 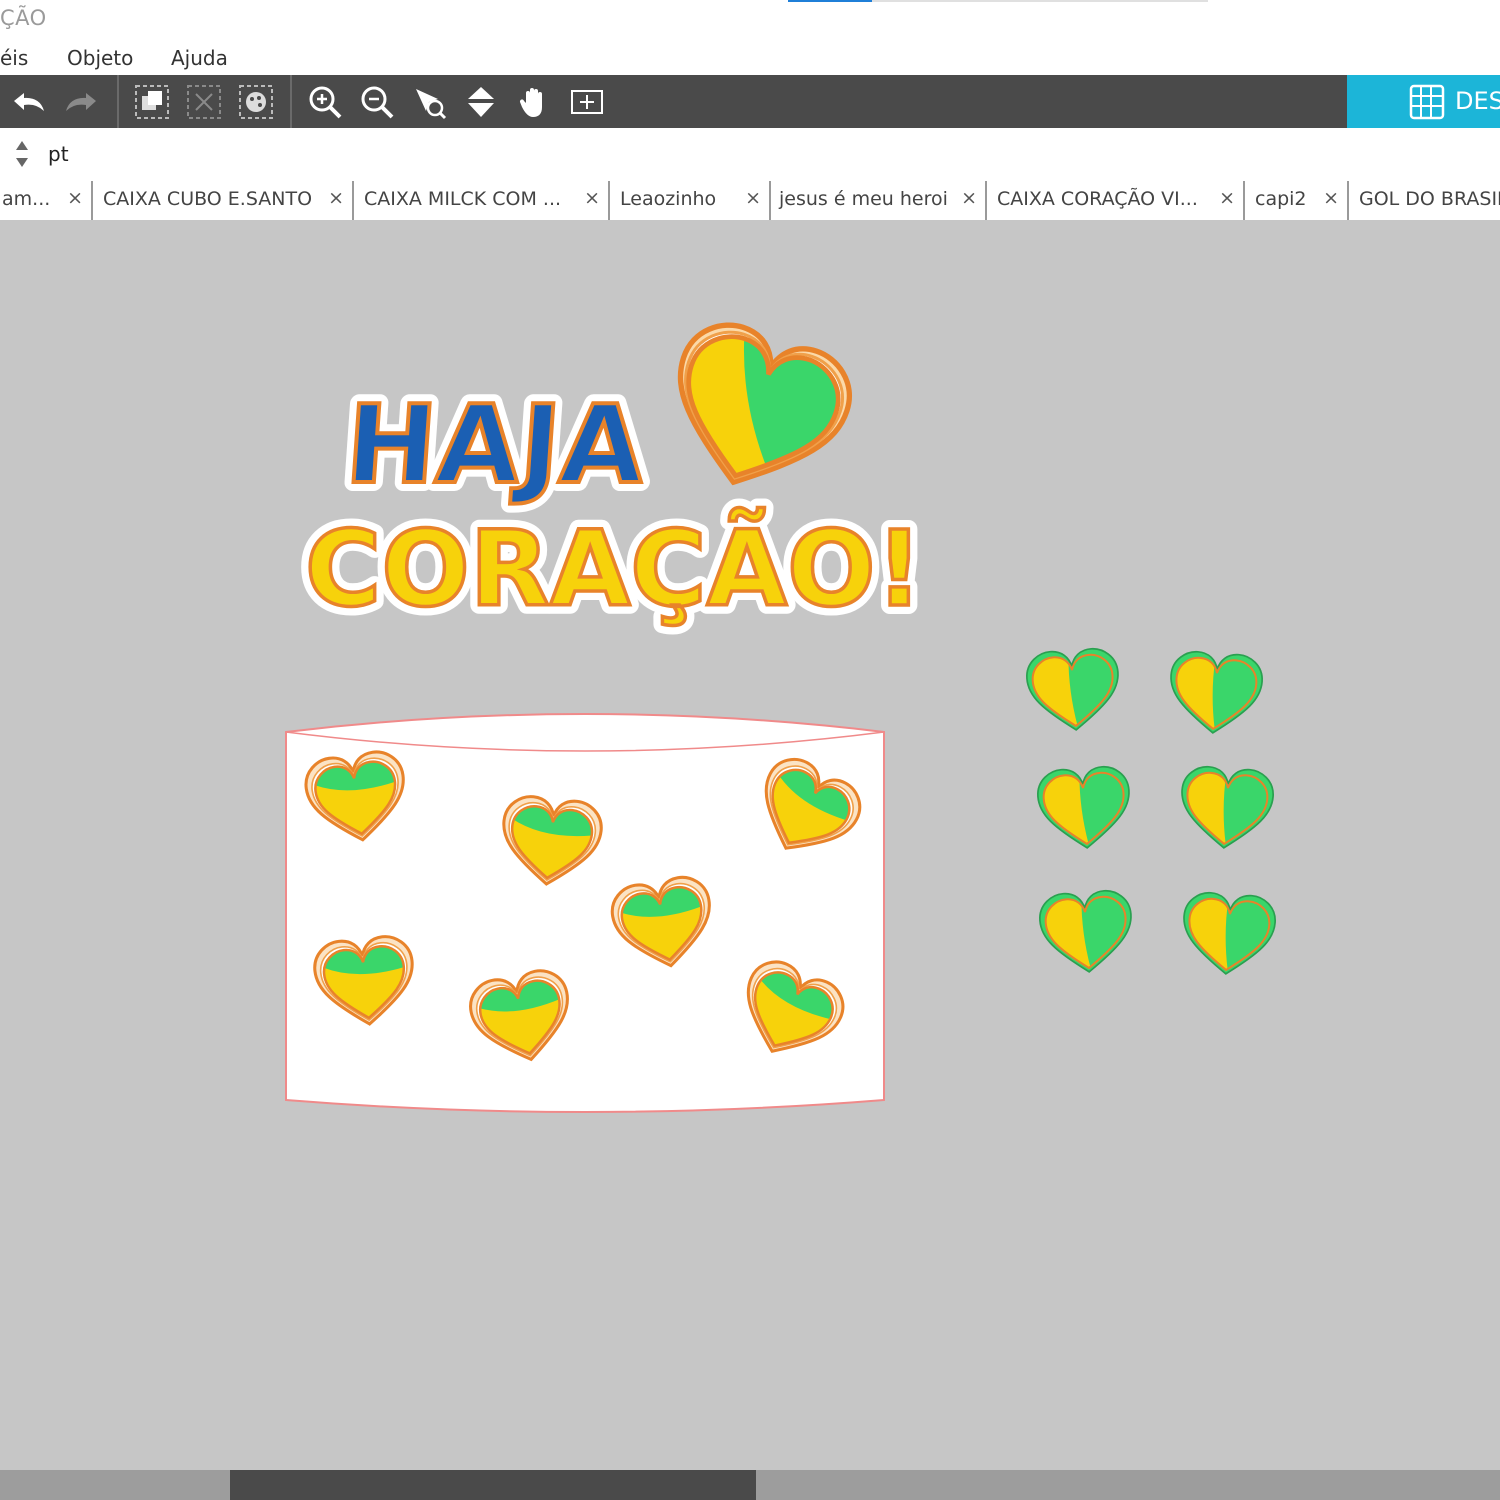 I want to click on tab-label: CAIXA CUBO E.SANTO, so click(x=208, y=199).